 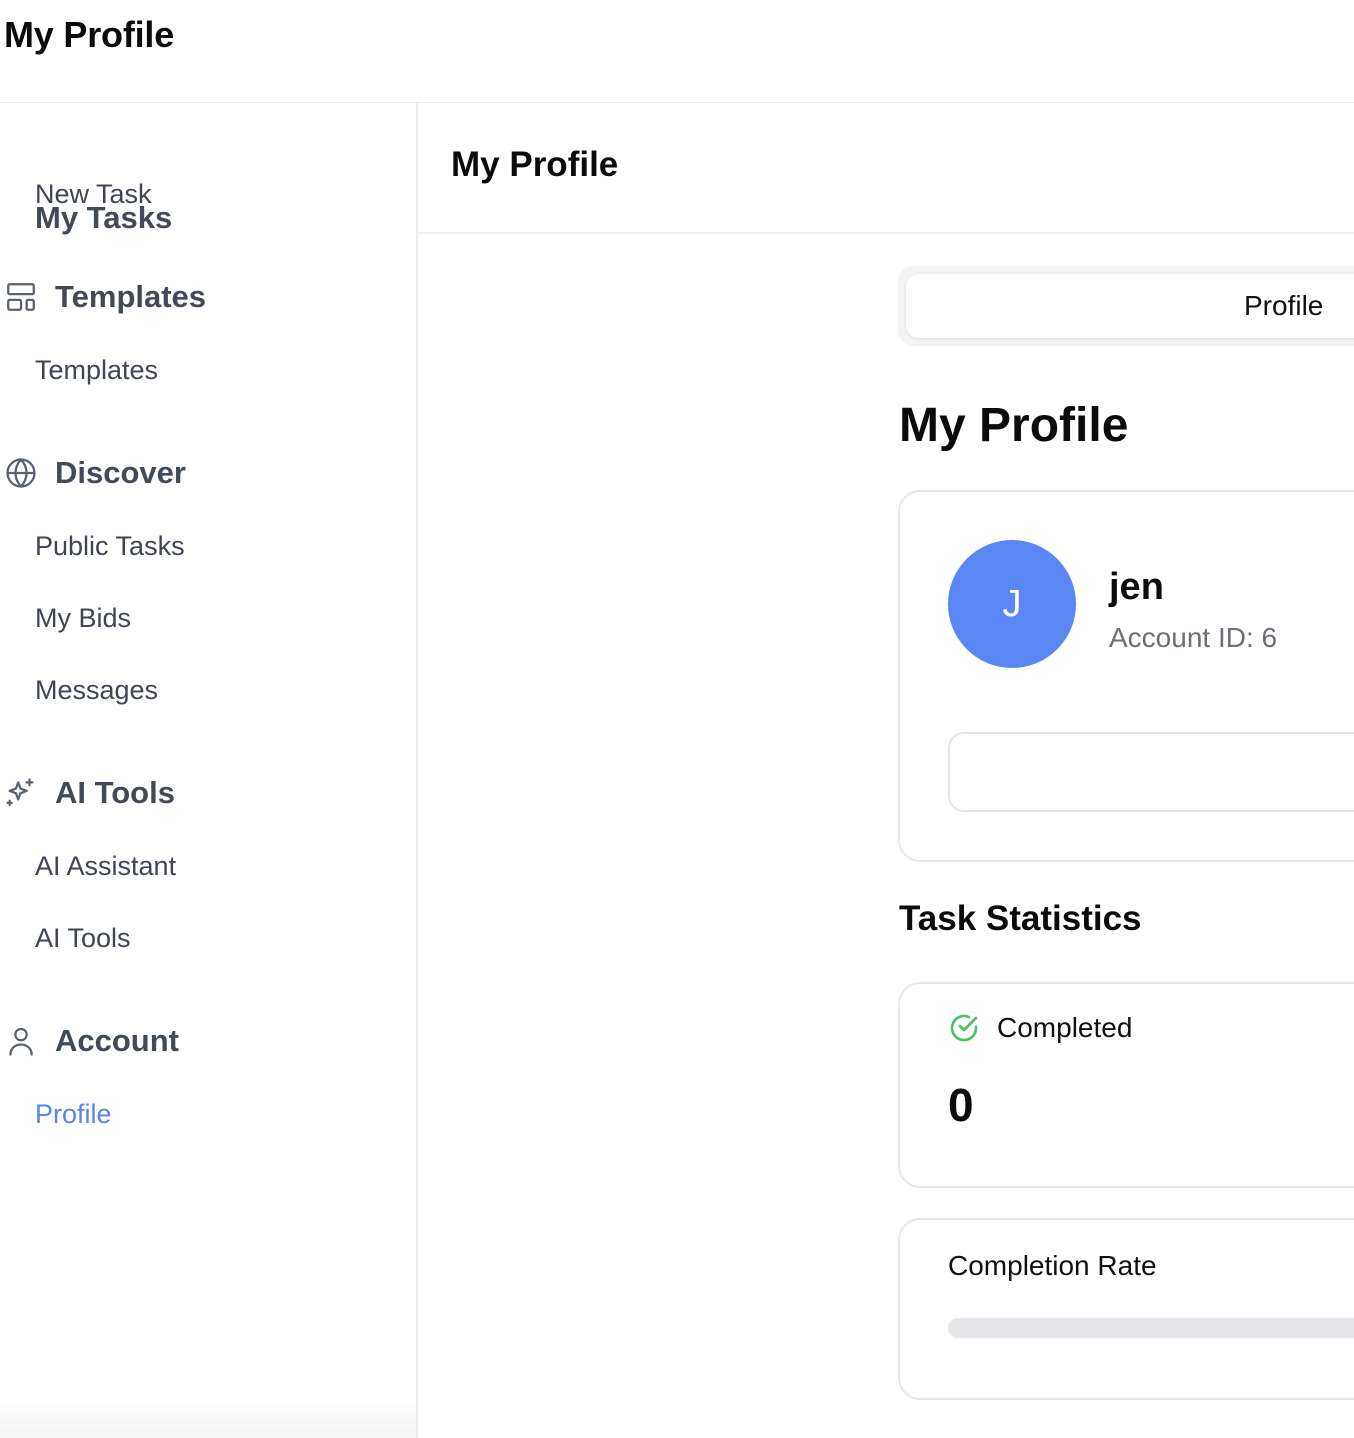 I want to click on sidebar-section-account: Account, so click(x=91, y=1041).